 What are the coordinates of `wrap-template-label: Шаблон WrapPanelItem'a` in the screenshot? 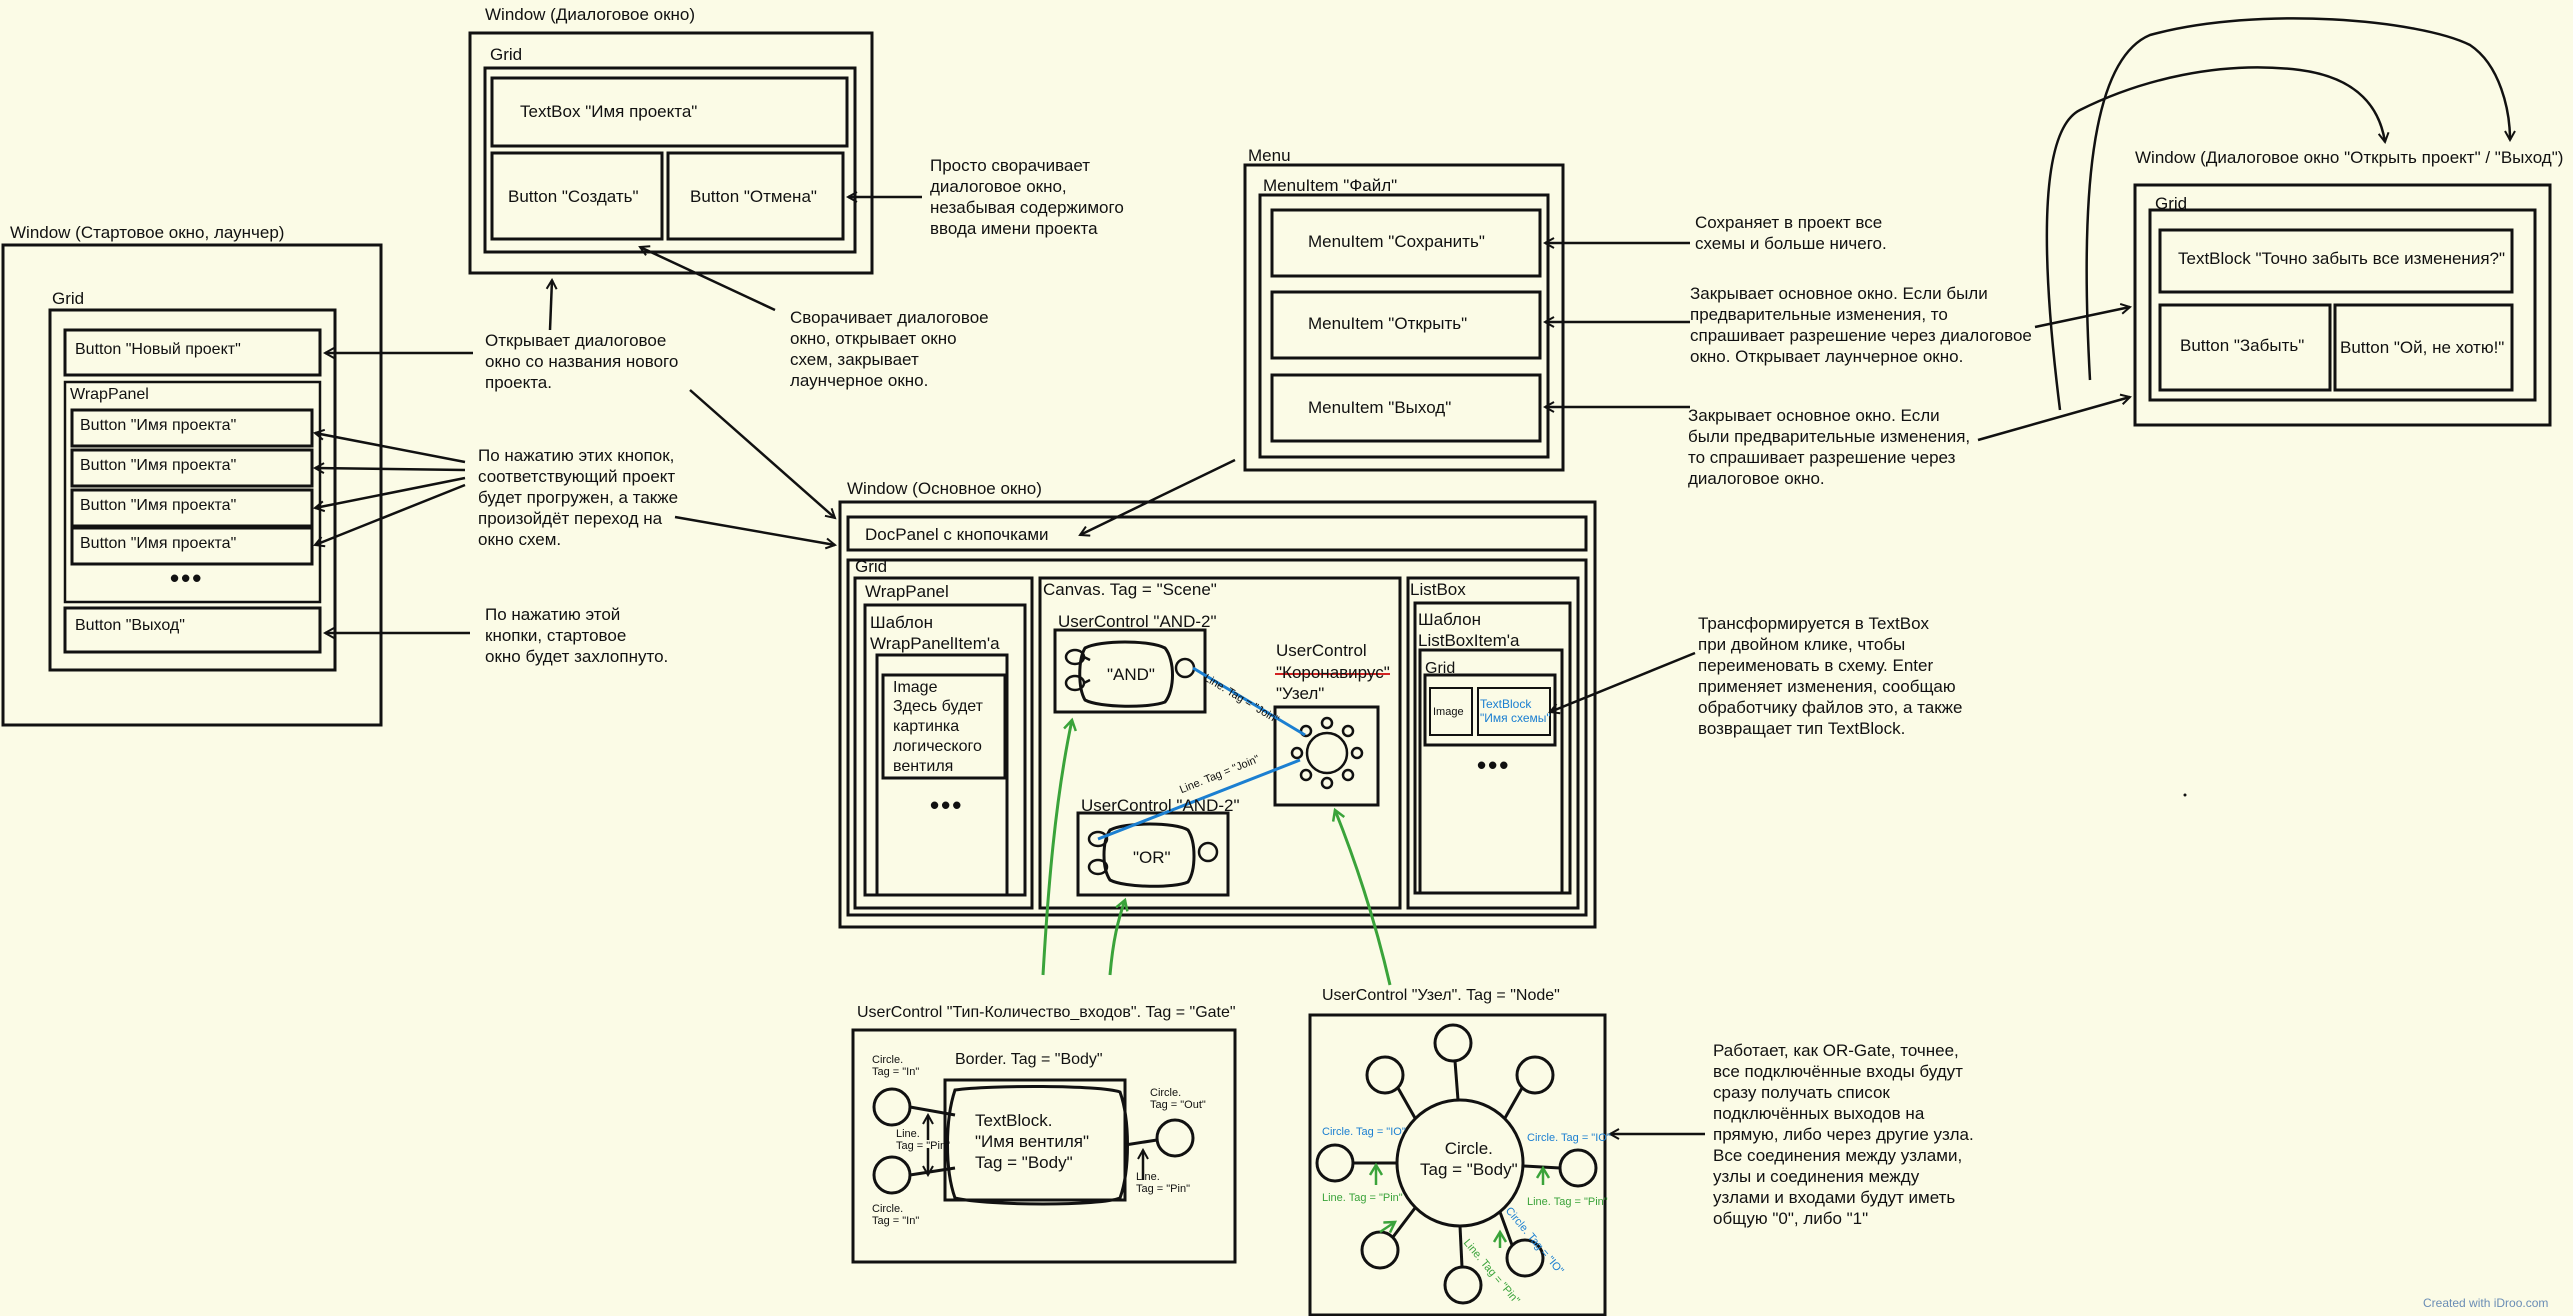 It's located at (935, 633).